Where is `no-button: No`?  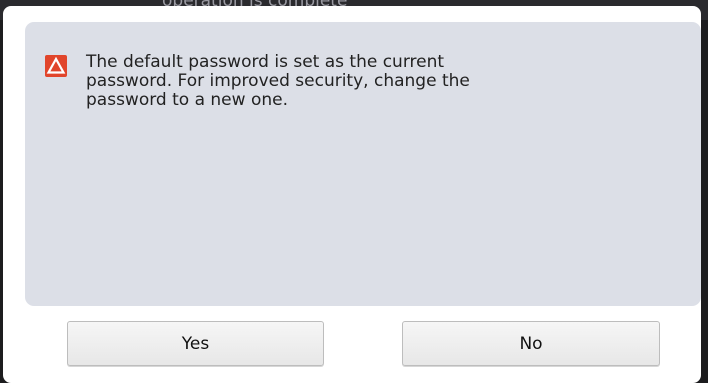 no-button: No is located at coordinates (531, 343).